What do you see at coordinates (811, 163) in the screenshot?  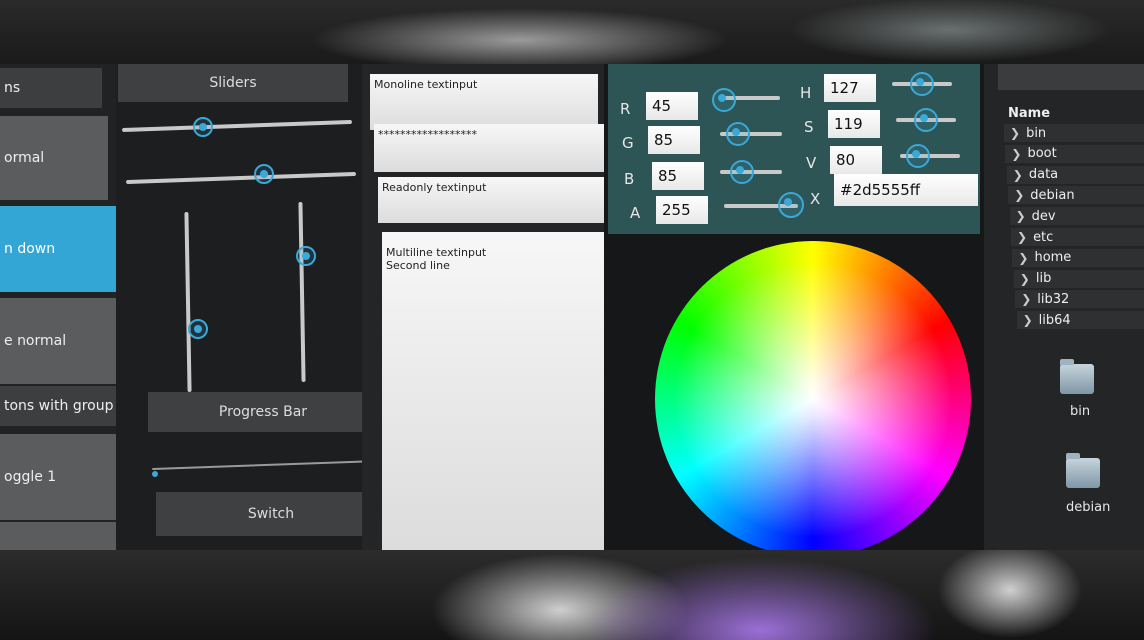 I see `v-label: V` at bounding box center [811, 163].